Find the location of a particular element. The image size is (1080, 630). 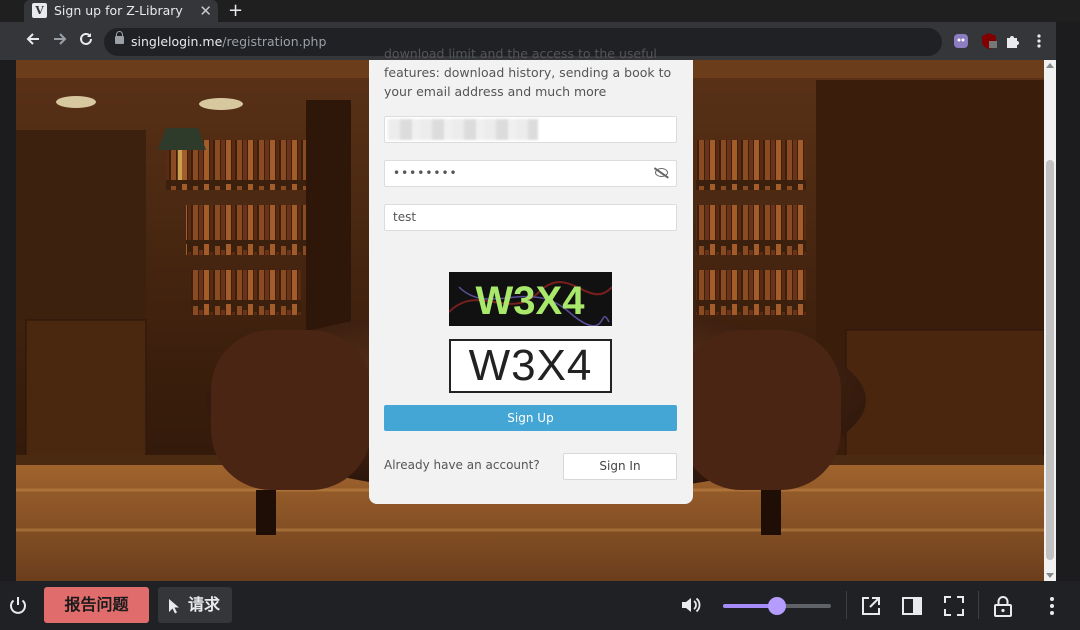

tab-active: V Sign up for Z-Library ✕ is located at coordinates (121, 11).